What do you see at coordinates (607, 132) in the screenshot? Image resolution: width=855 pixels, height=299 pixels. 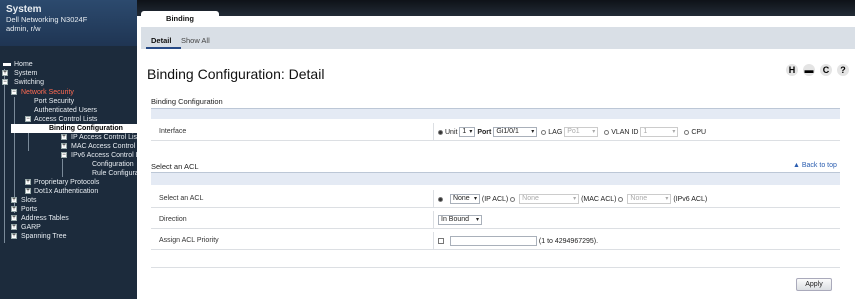 I see `vlan-radio` at bounding box center [607, 132].